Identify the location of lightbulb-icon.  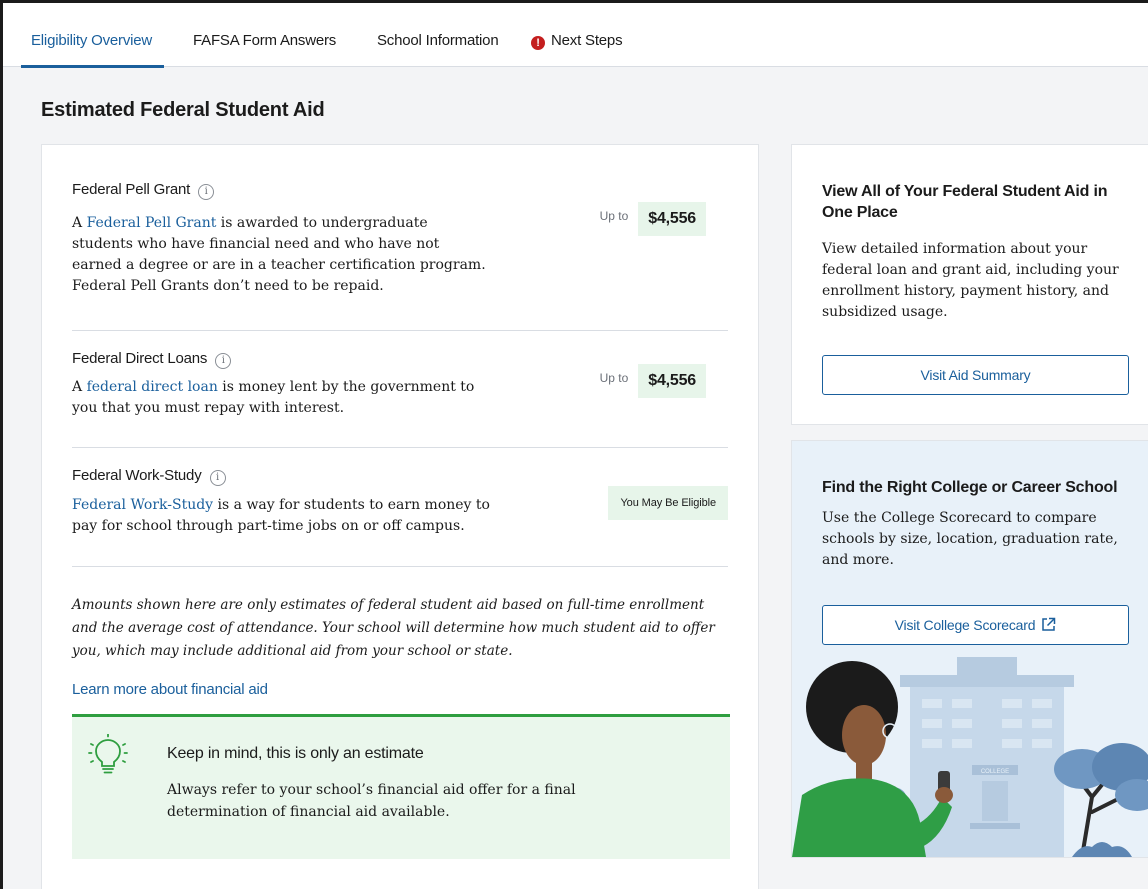
(108, 754).